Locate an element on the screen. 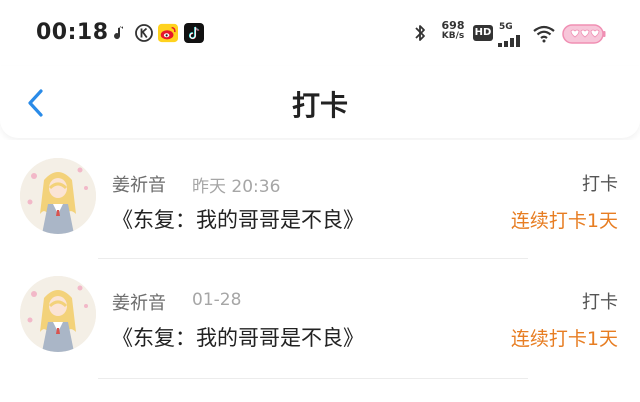 Image resolution: width=640 pixels, height=402 pixels. checkin-time: 昨天 20:36 is located at coordinates (236, 187).